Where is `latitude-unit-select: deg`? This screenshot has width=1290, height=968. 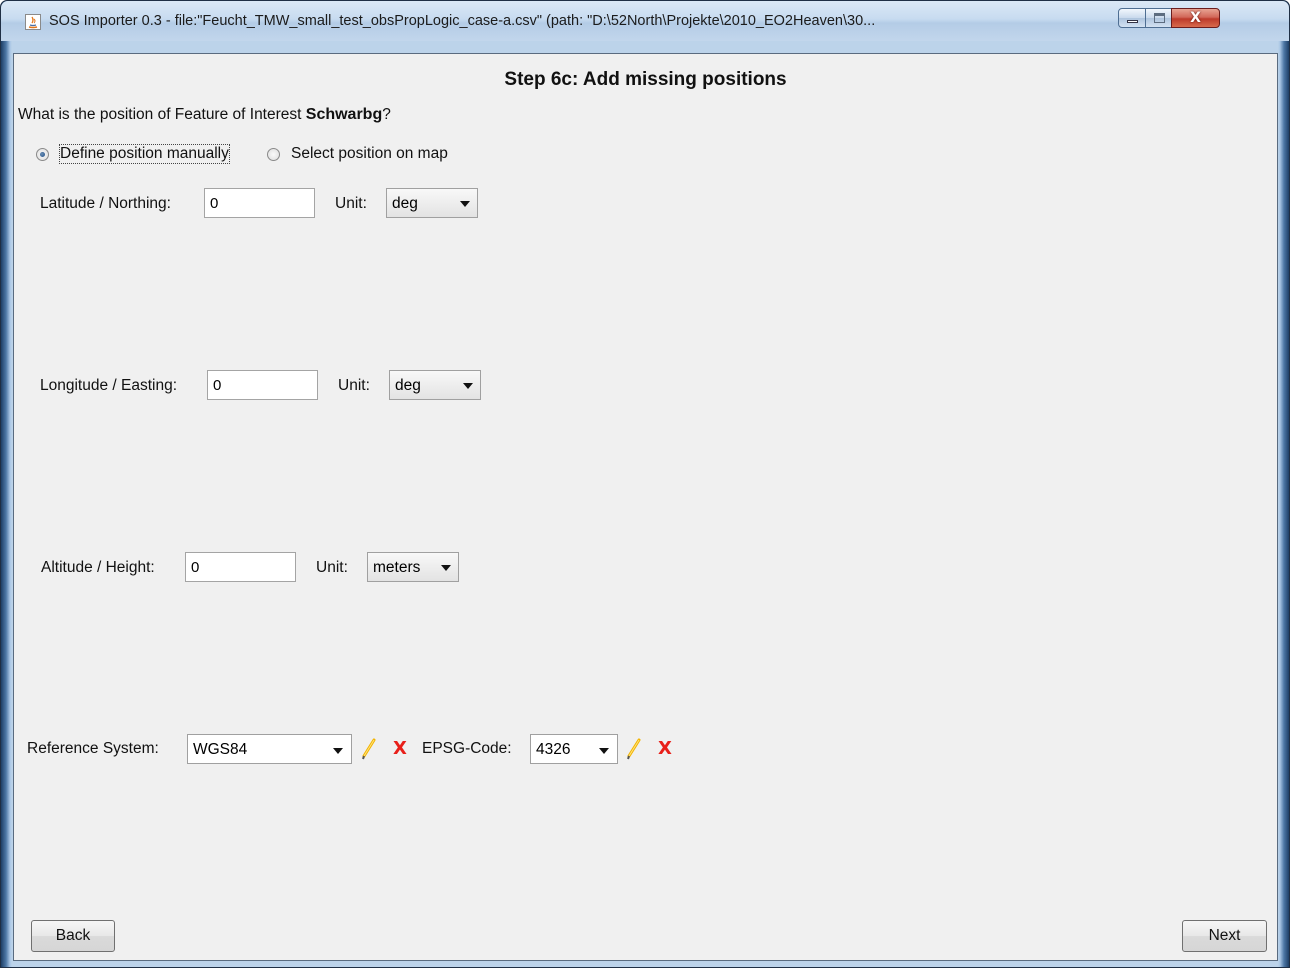
latitude-unit-select: deg is located at coordinates (432, 203).